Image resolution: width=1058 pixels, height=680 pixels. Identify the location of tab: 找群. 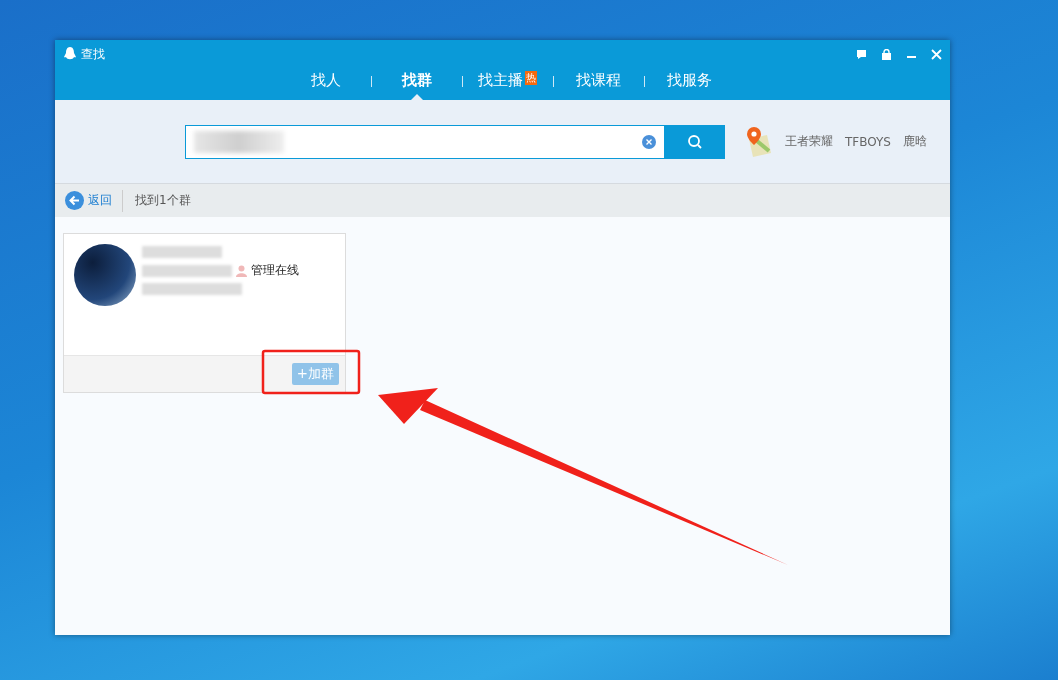
(416, 85).